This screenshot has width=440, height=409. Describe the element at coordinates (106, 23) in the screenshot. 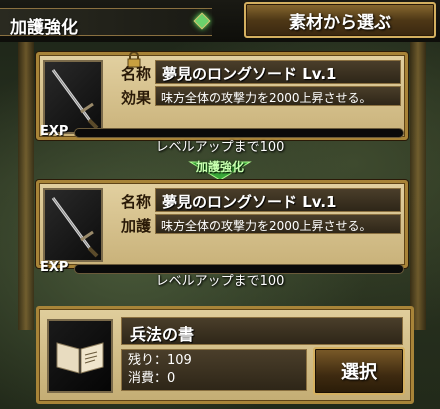

I see `header-title-plate: 加護強化` at that location.